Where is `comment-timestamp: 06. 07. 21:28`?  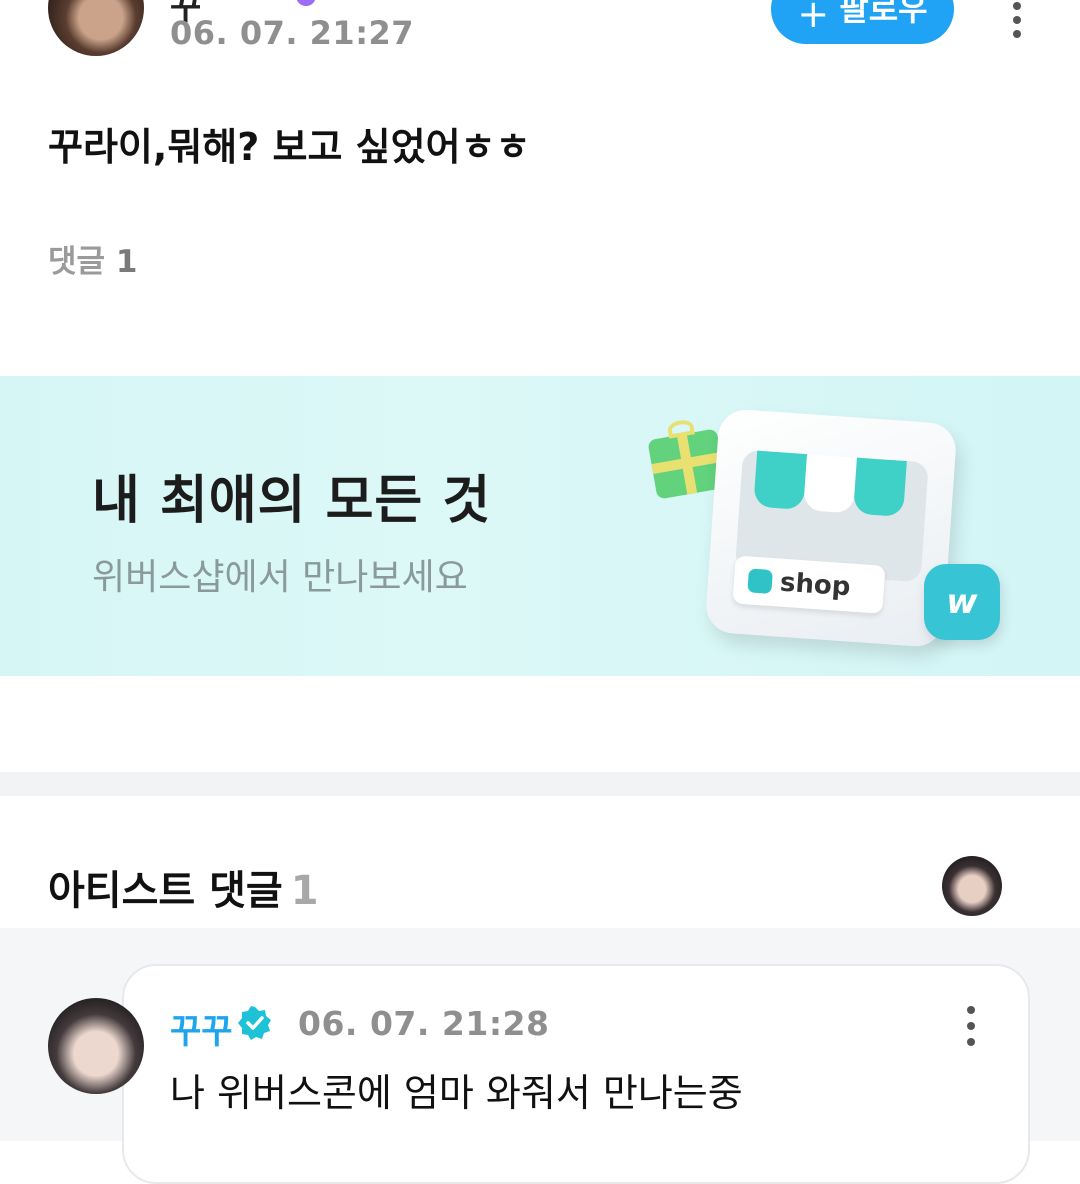
comment-timestamp: 06. 07. 21:28 is located at coordinates (424, 1023).